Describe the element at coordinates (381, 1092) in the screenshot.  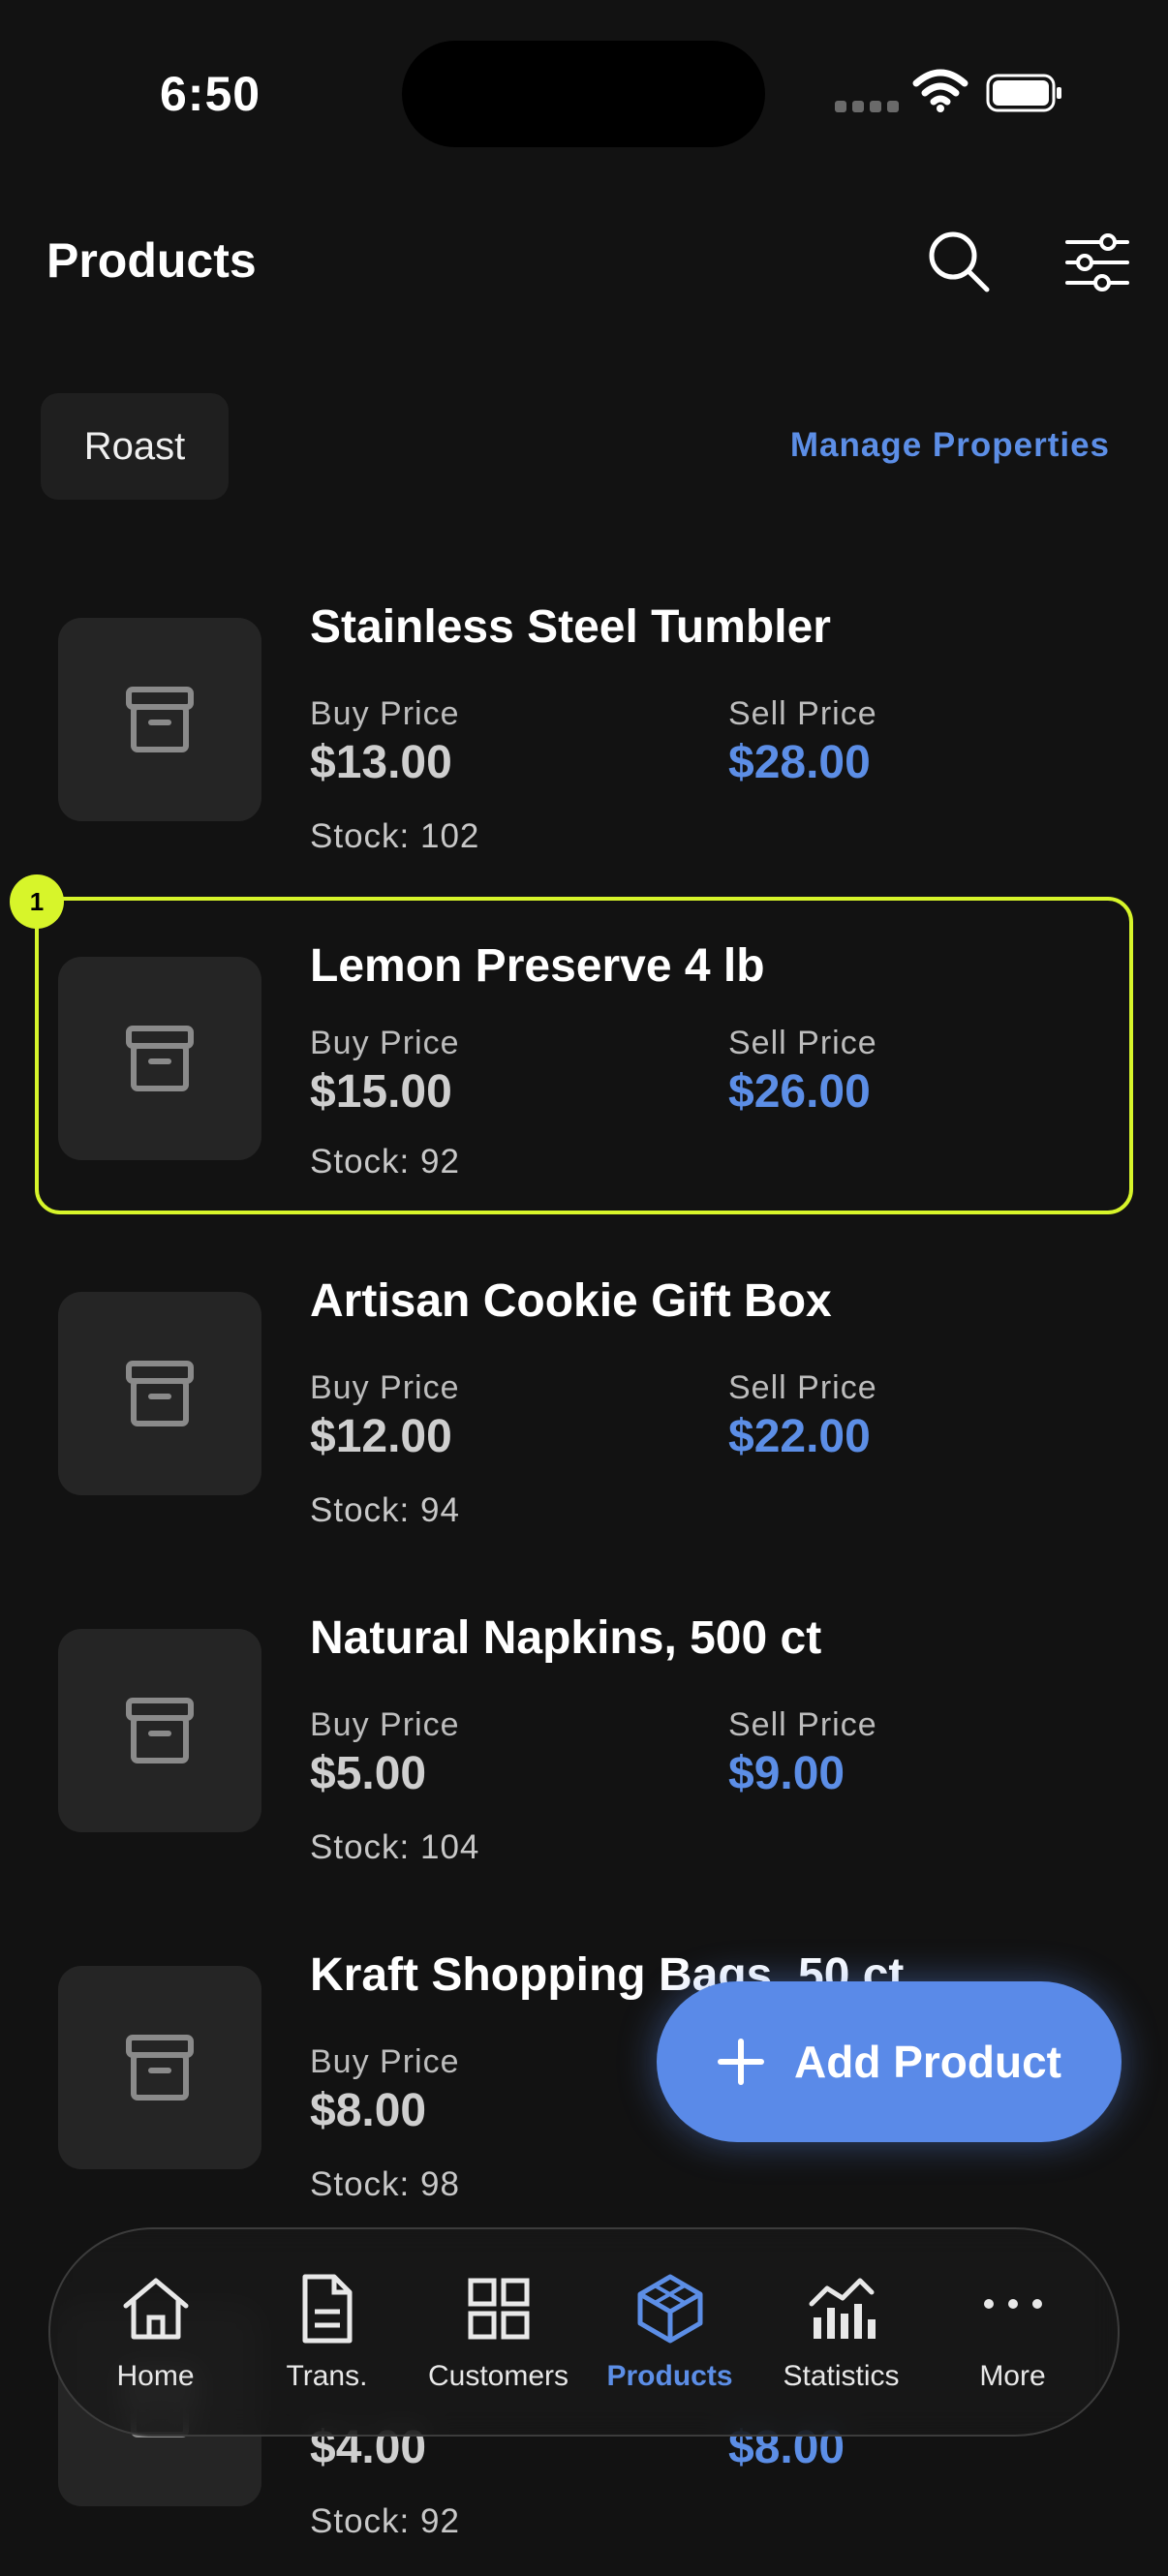
I see `buy-price-value: $15.00` at that location.